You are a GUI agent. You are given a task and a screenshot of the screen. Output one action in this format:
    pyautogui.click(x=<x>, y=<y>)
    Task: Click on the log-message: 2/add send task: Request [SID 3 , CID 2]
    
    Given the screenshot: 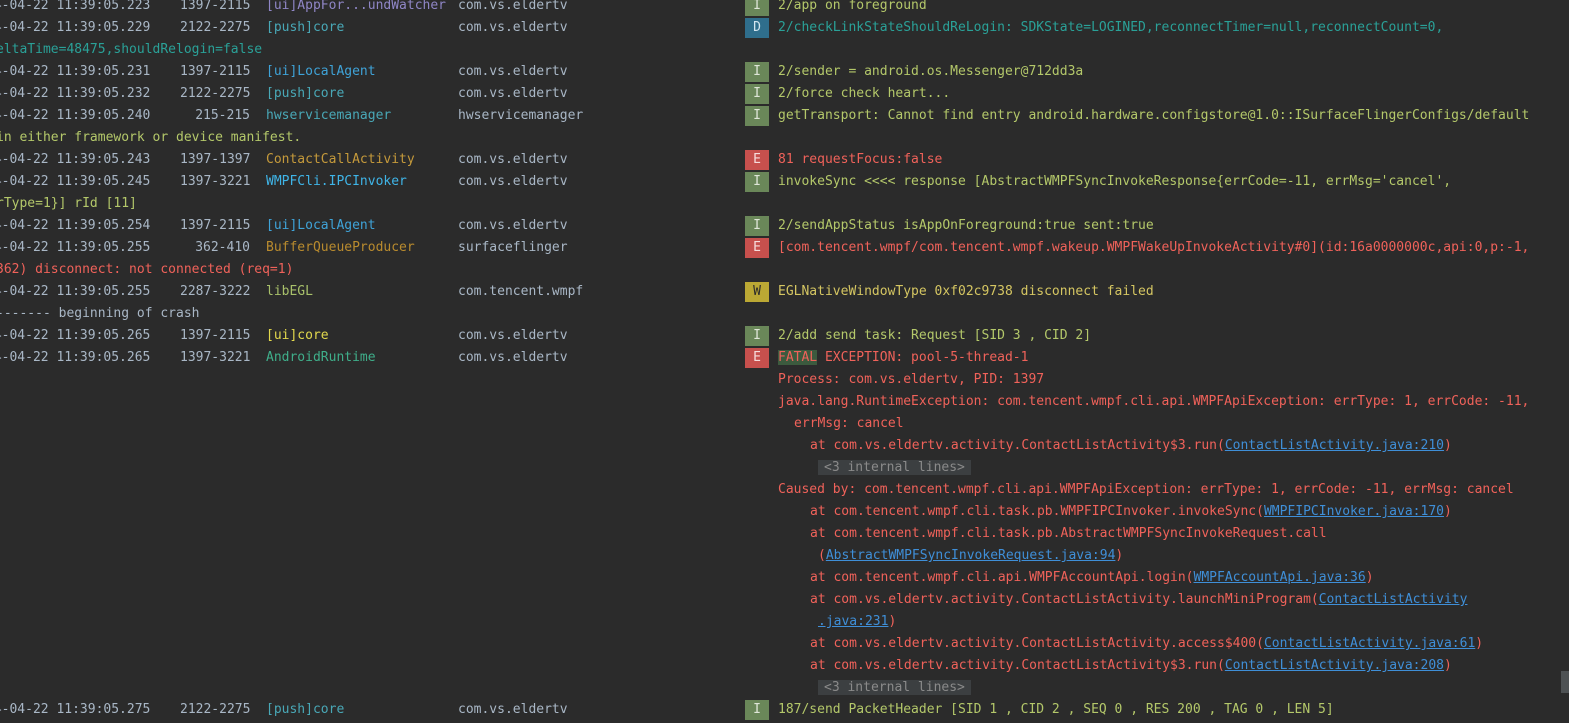 What is the action you would take?
    pyautogui.click(x=935, y=335)
    